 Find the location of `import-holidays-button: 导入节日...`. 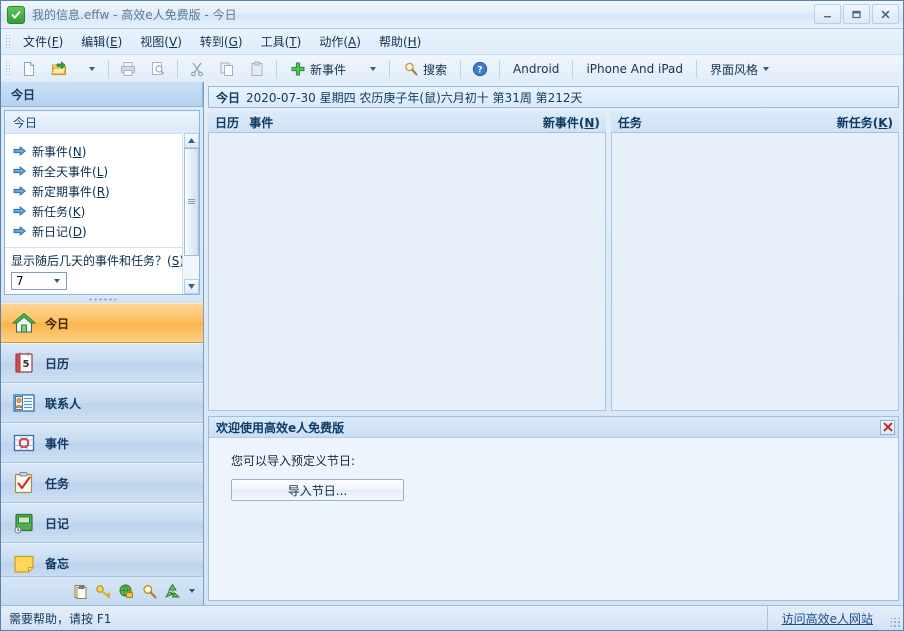

import-holidays-button: 导入节日... is located at coordinates (317, 490).